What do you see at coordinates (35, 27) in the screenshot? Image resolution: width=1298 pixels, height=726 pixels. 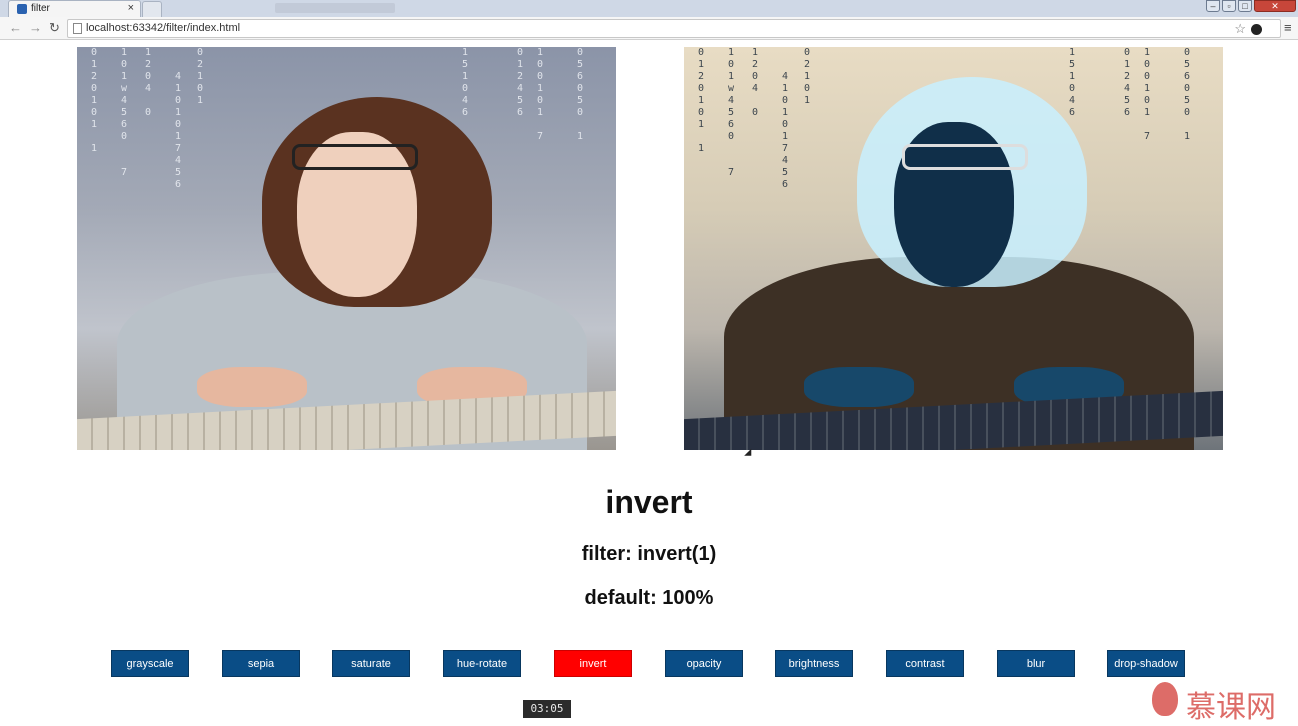 I see `forward-arrow-icon: →` at bounding box center [35, 27].